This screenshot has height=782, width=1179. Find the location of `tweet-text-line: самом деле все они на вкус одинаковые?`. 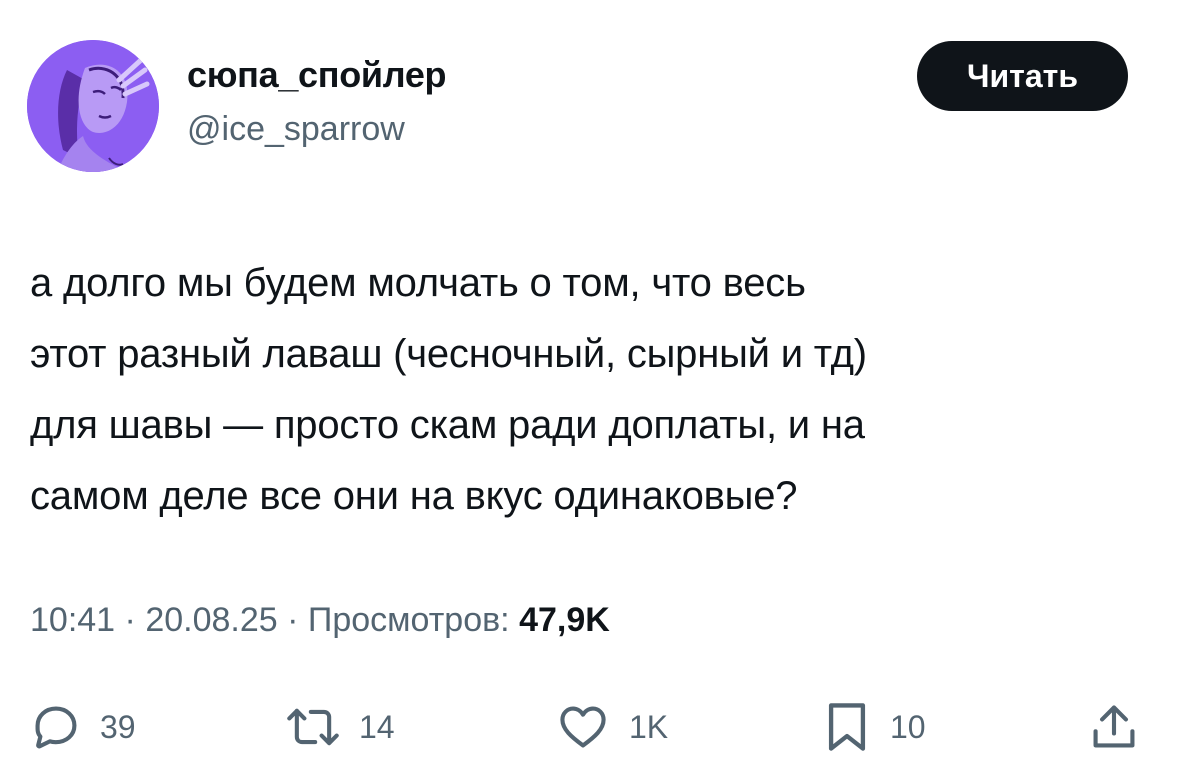

tweet-text-line: самом деле все они на вкус одинаковые? is located at coordinates (414, 496).